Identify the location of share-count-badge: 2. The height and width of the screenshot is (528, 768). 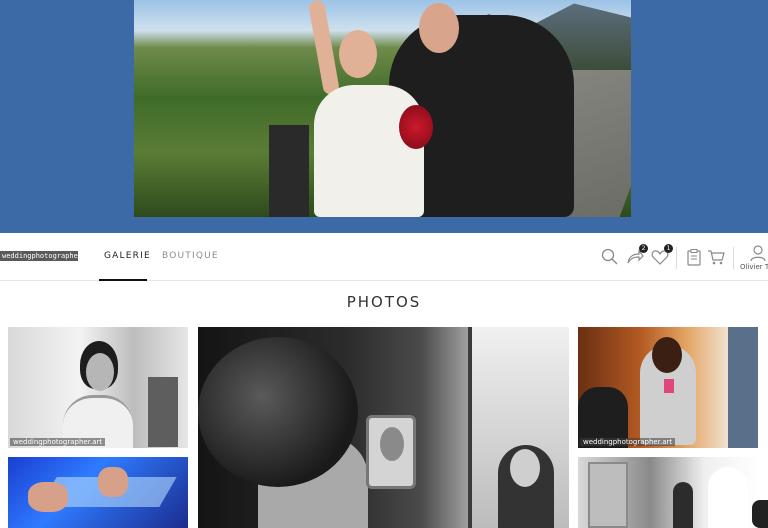
(643, 248).